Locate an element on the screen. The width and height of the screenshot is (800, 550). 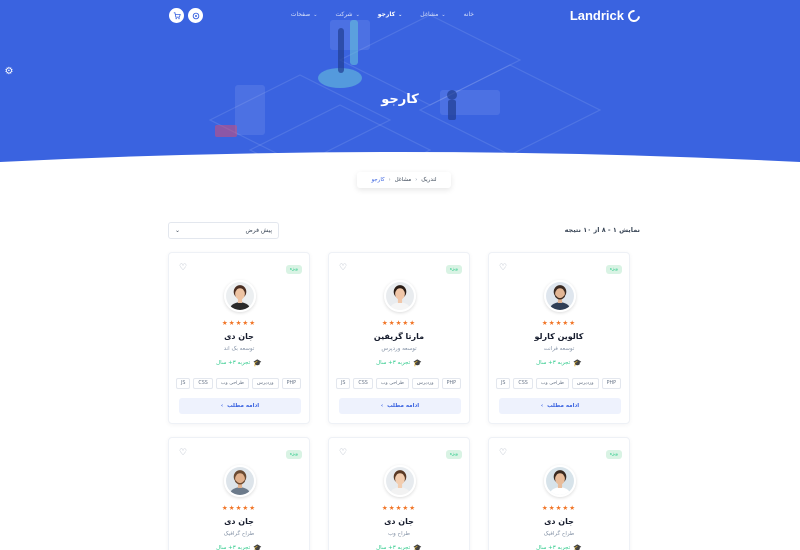
candidate-role: توسعه فرانت is located at coordinates (559, 349).